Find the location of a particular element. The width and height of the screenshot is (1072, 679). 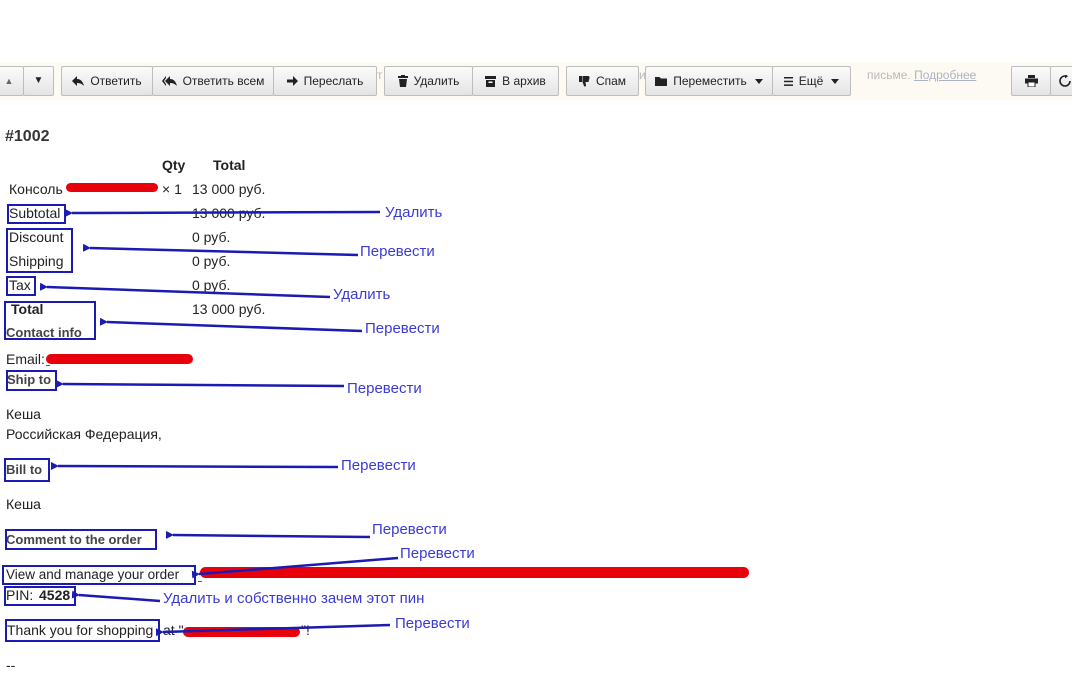

annotation-note-ship-to: Перевести is located at coordinates (384, 388).